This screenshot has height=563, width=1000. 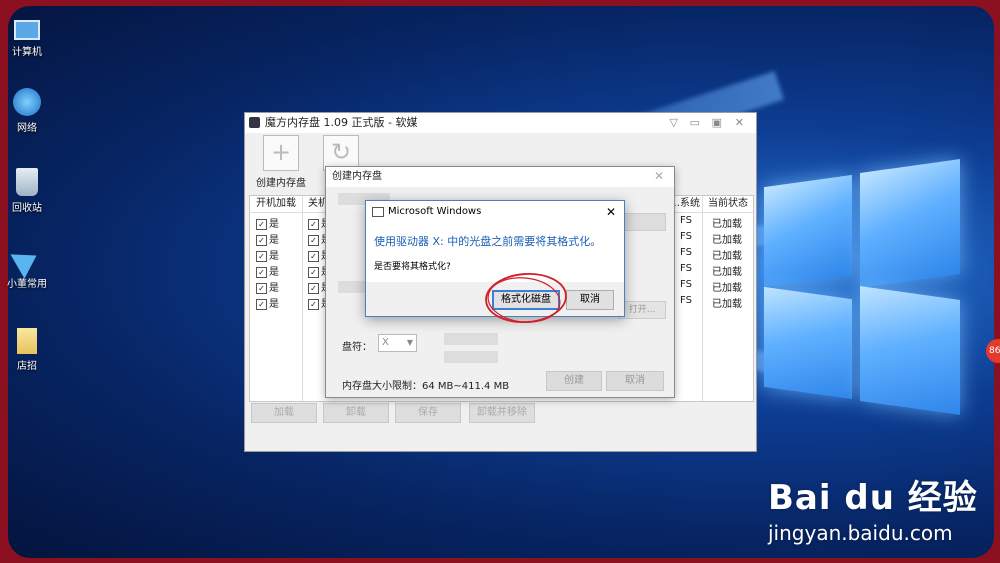 I want to click on chevron-down-icon: ▼, so click(x=409, y=342).